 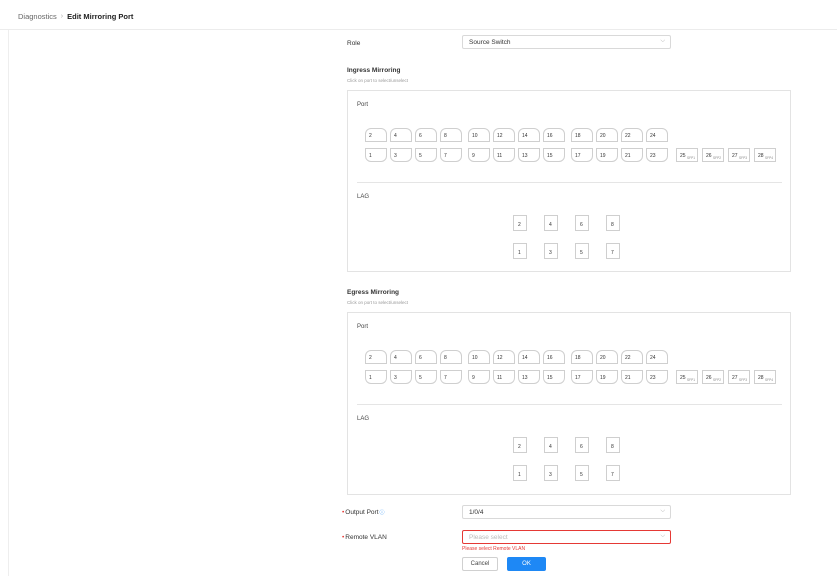 What do you see at coordinates (504, 377) in the screenshot?
I see `egress-port-11: 11` at bounding box center [504, 377].